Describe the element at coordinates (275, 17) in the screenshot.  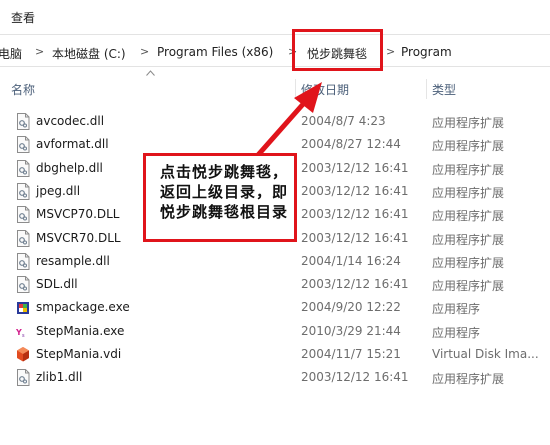
I see `ribbon-menu-bar: 查看` at that location.